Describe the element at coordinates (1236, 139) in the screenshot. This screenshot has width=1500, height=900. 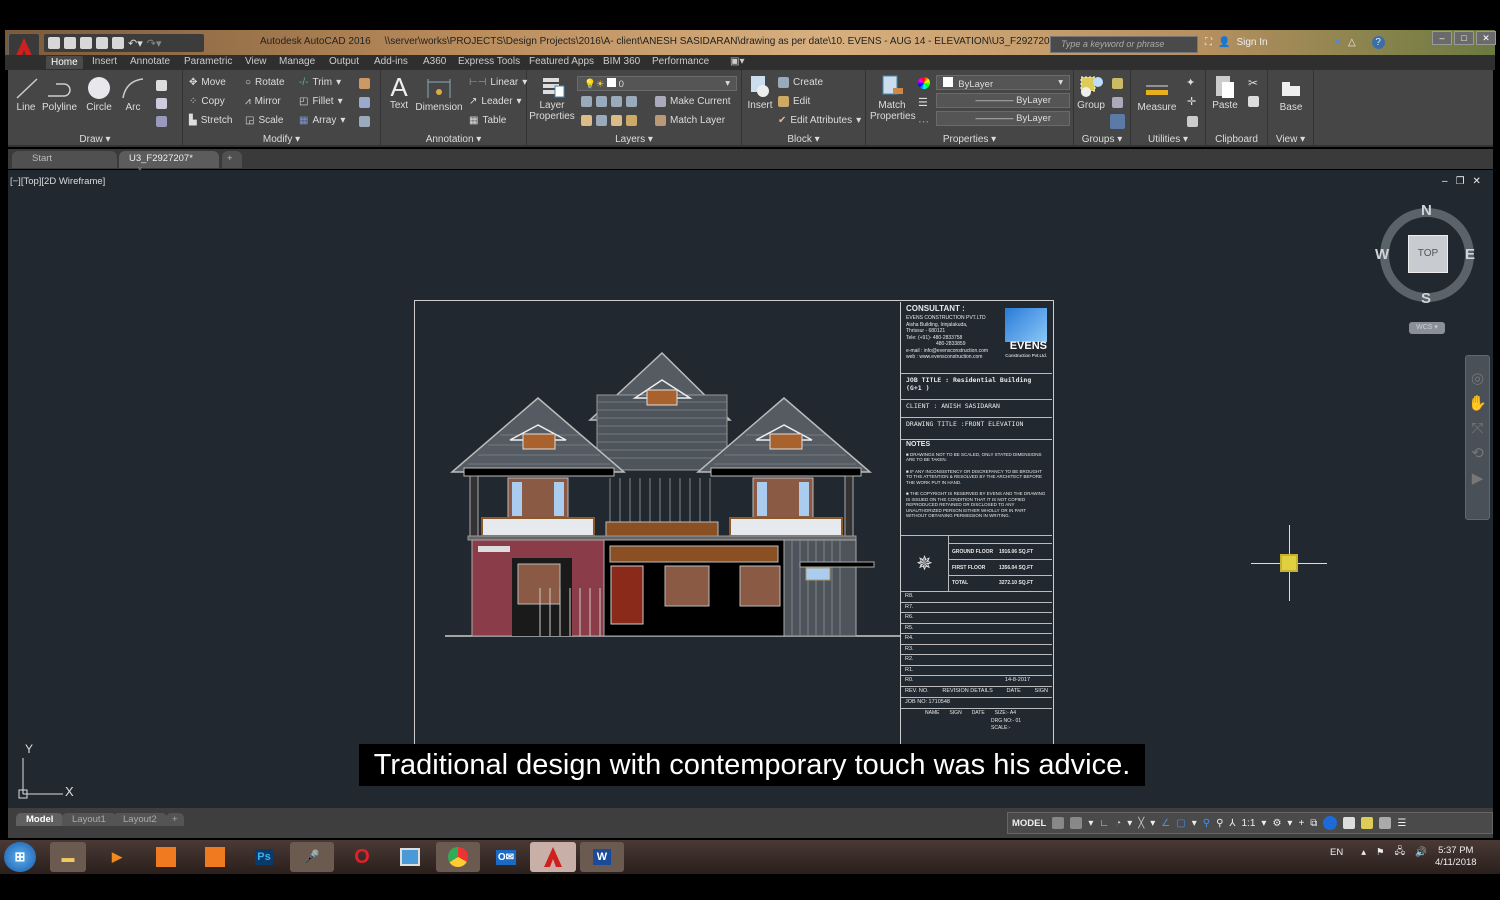
I see `clipboard-panel-label: Clipboard` at that location.